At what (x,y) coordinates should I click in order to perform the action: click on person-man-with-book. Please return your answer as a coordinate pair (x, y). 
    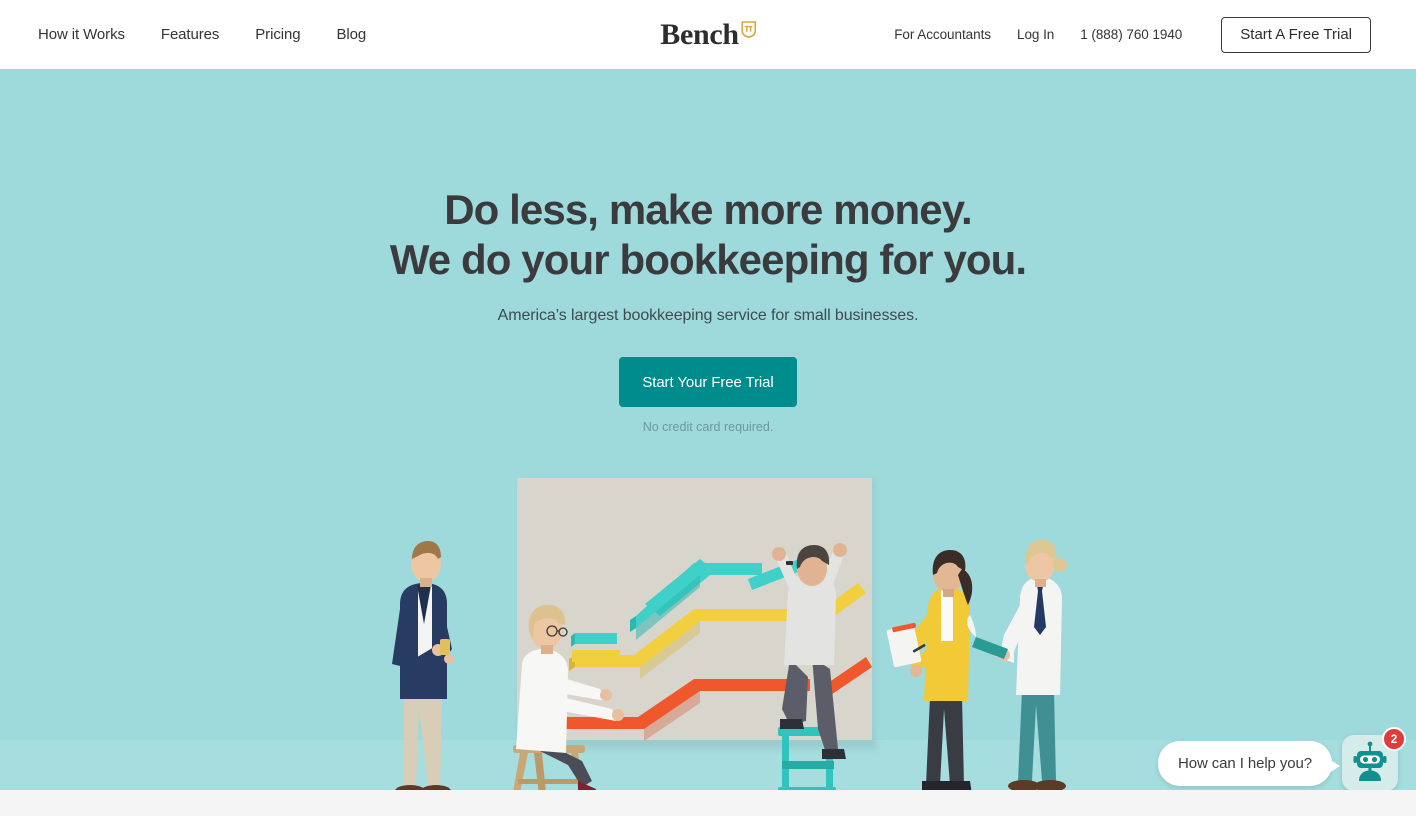
    Looking at the image, I should click on (1017, 665).